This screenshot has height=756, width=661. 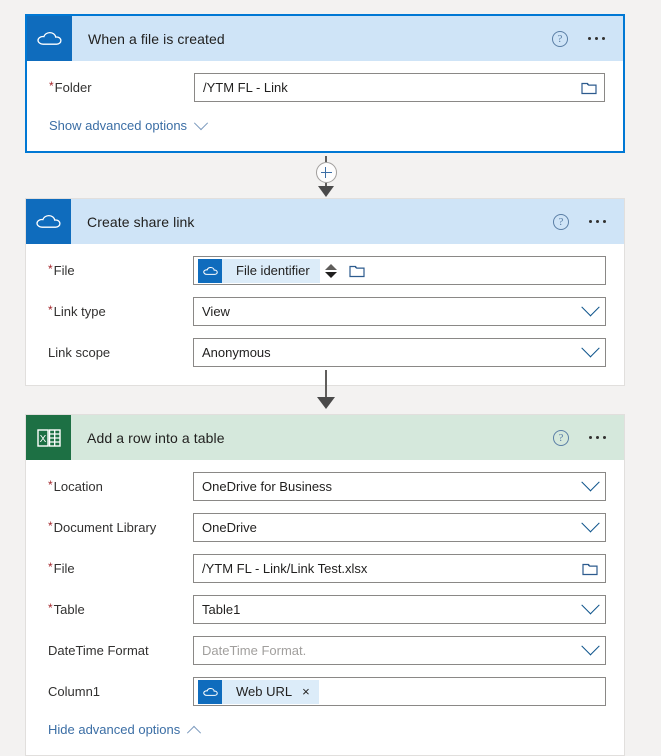 I want to click on advanced-toggle-label: Hide advanced options, so click(x=114, y=729).